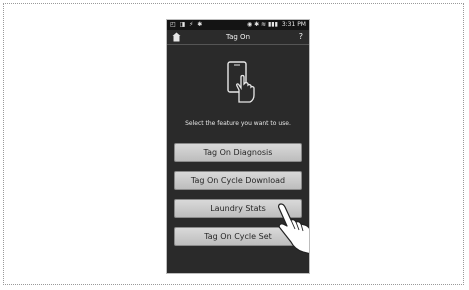  What do you see at coordinates (238, 25) in the screenshot?
I see `status-bar: ◰ ◨ ⚡ ✱ ◉ ✱ ≋ ▮▮▮ 3:31 PM` at bounding box center [238, 25].